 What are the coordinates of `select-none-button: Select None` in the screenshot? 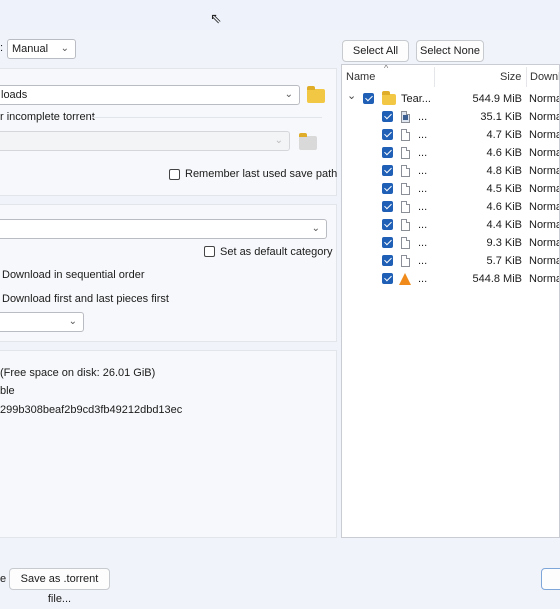 It's located at (450, 51).